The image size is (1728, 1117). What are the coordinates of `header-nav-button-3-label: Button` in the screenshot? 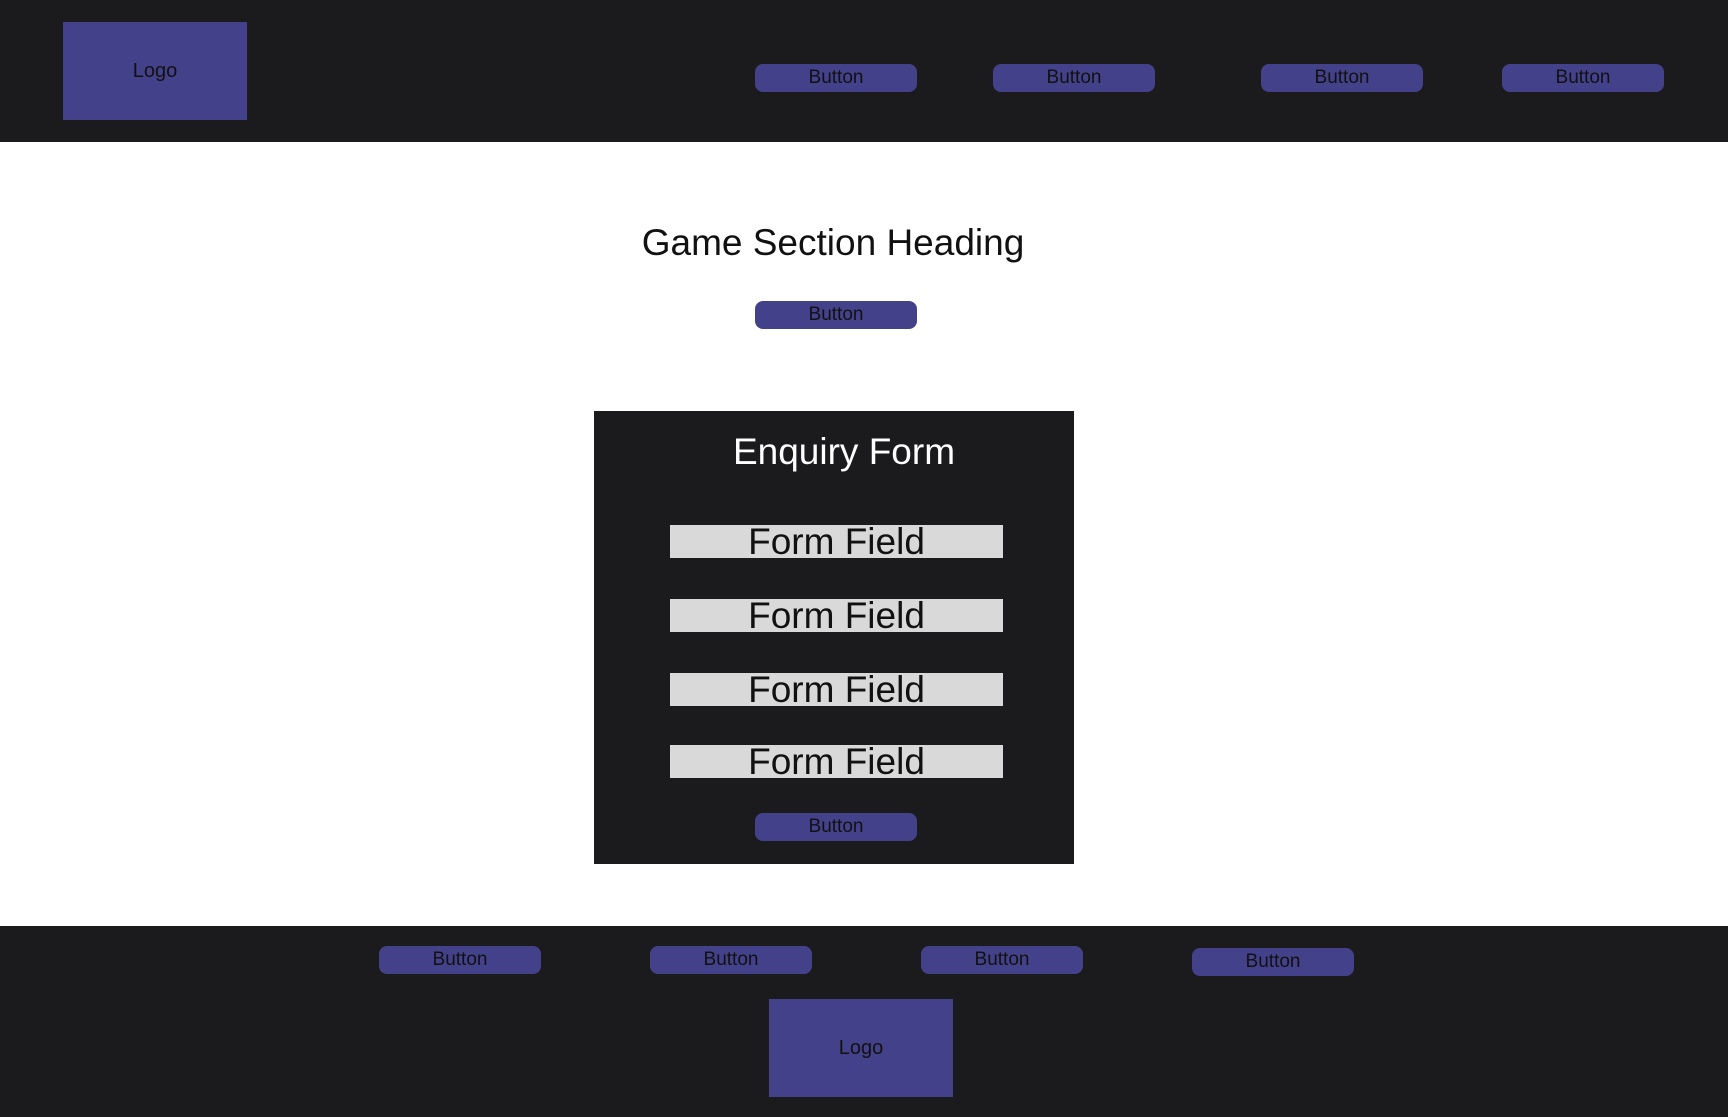 It's located at (1342, 77).